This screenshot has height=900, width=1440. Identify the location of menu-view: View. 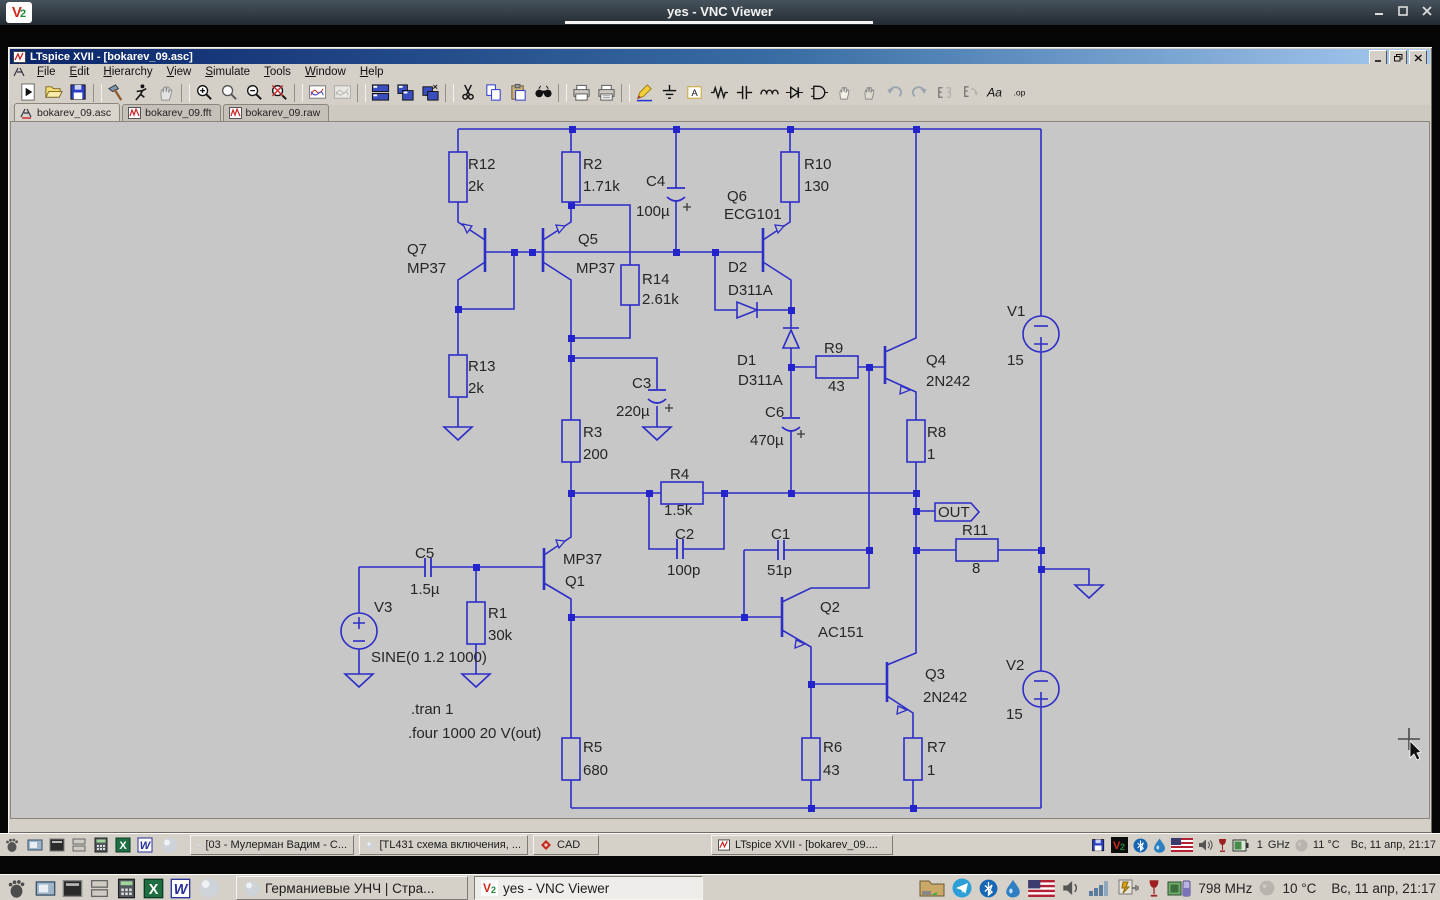
(179, 72).